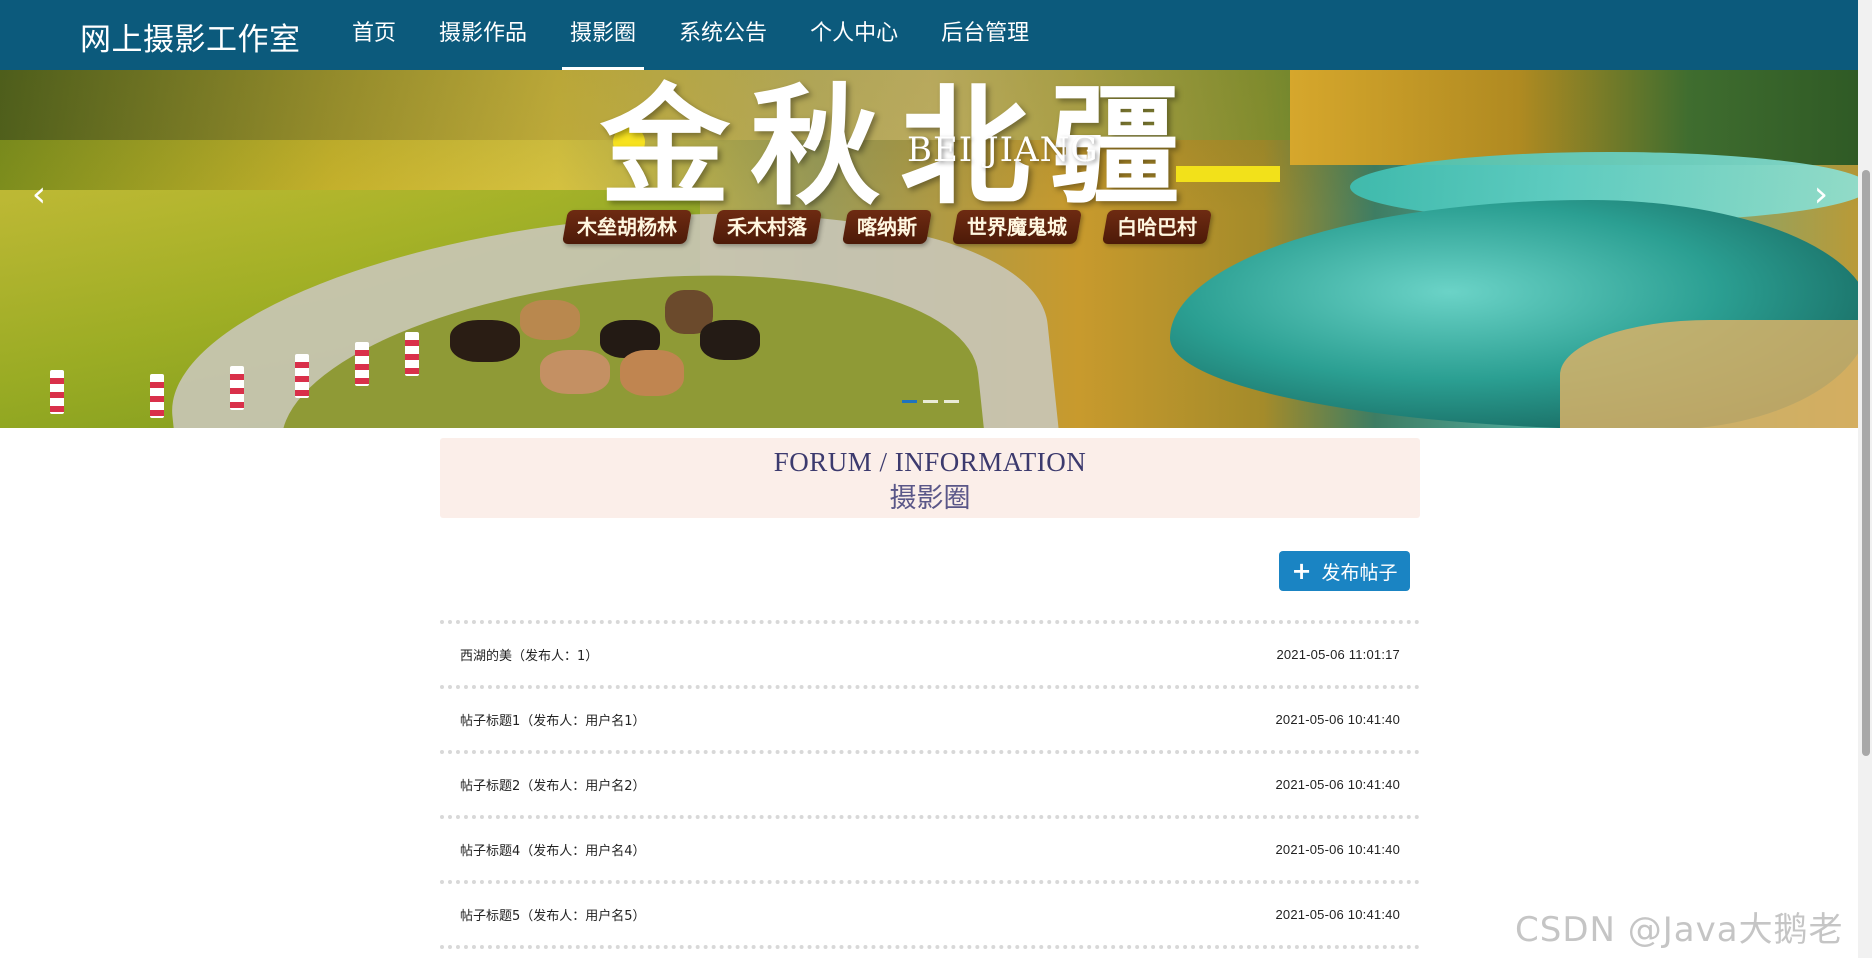 The image size is (1872, 958). Describe the element at coordinates (887, 227) in the screenshot. I see `banner-tag: 喀纳斯` at that location.